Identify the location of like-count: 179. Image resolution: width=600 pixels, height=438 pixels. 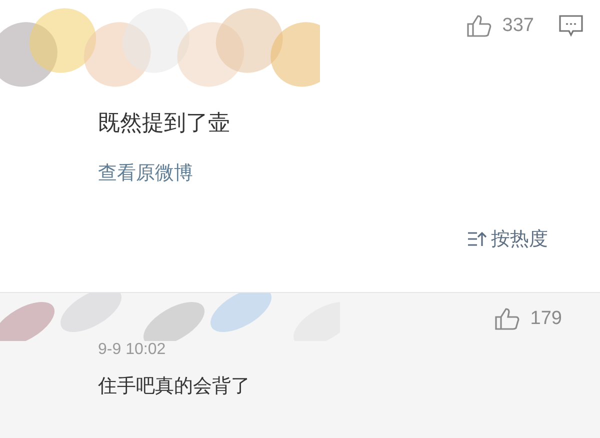
(546, 319).